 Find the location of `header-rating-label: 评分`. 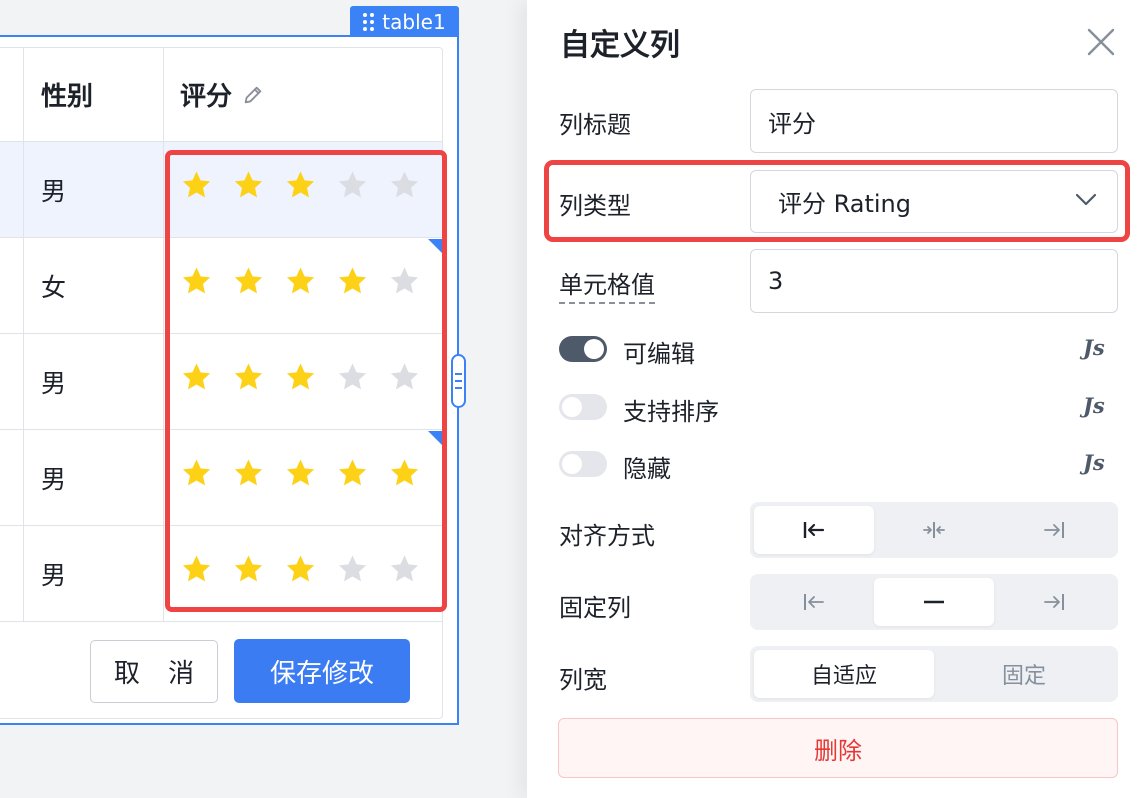

header-rating-label: 评分 is located at coordinates (206, 97).